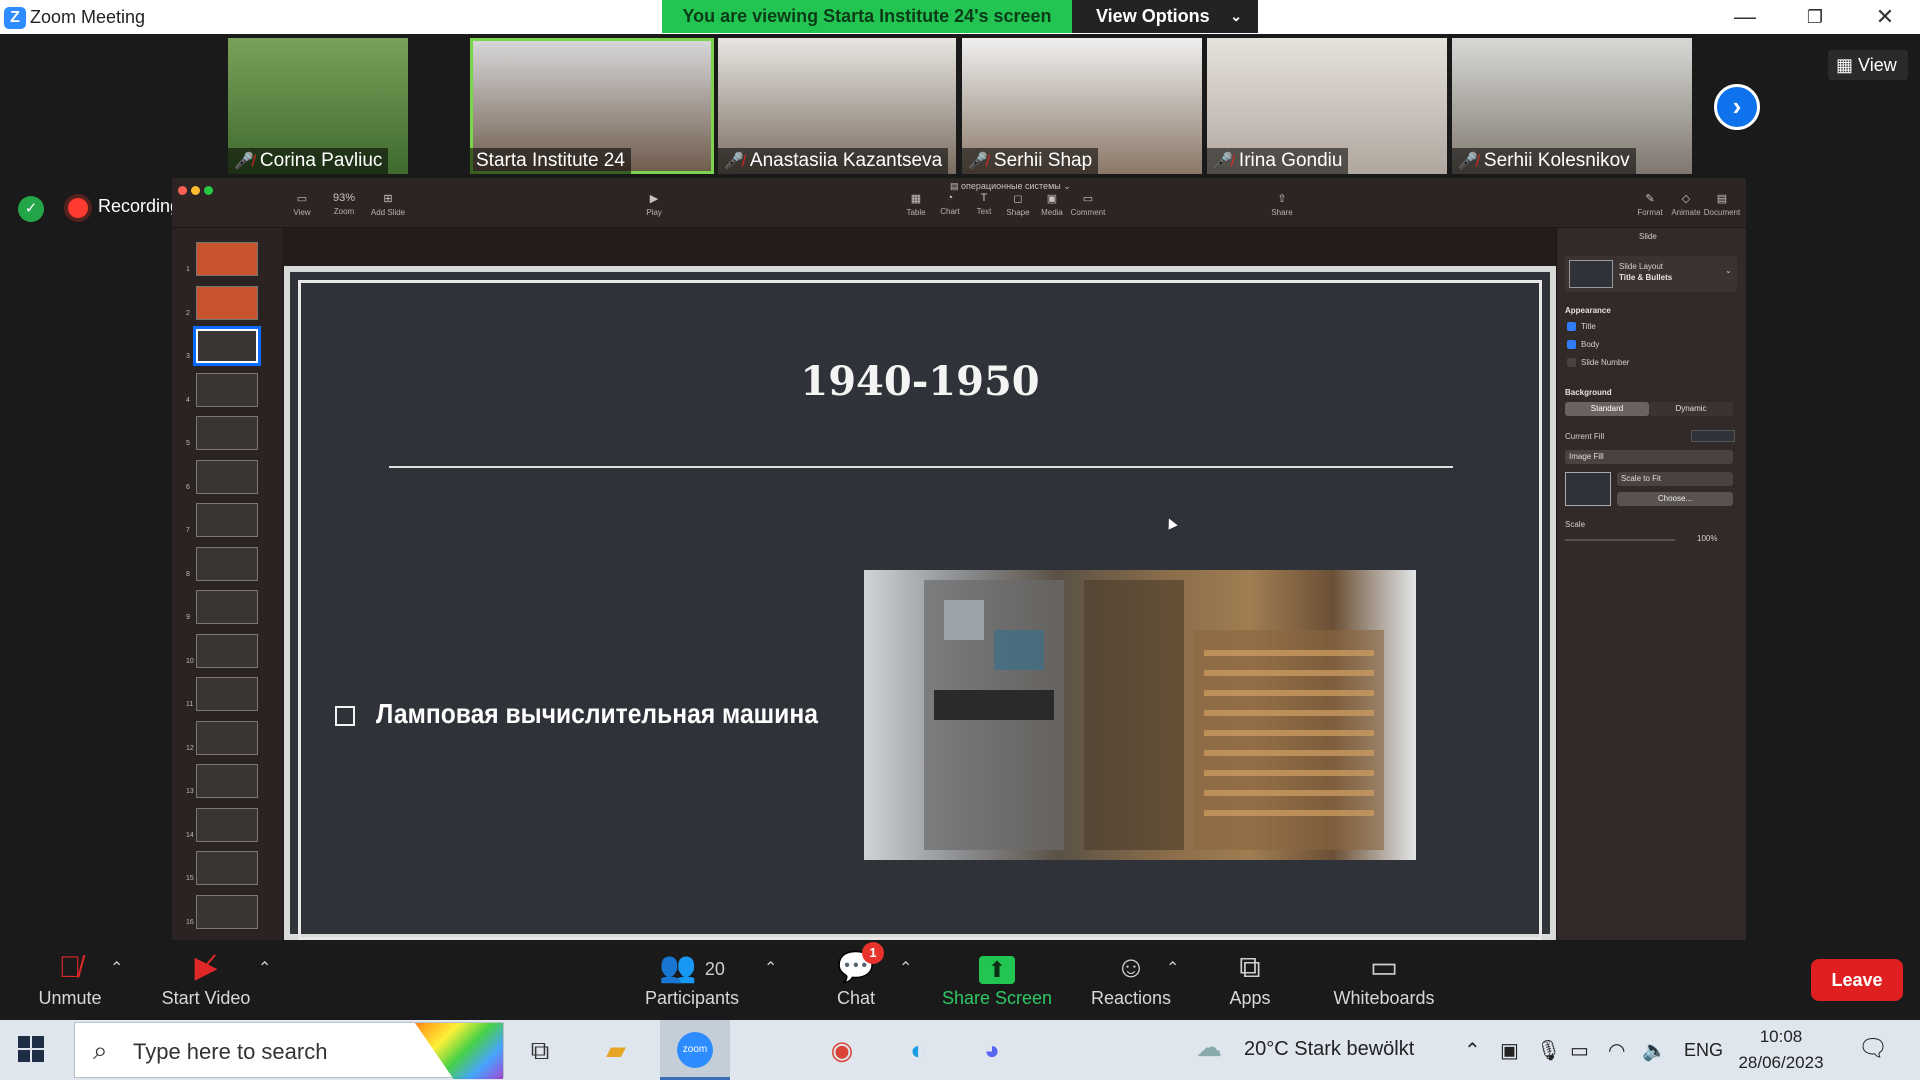 This screenshot has height=1080, width=1920. I want to click on recording-label: Recording, so click(139, 206).